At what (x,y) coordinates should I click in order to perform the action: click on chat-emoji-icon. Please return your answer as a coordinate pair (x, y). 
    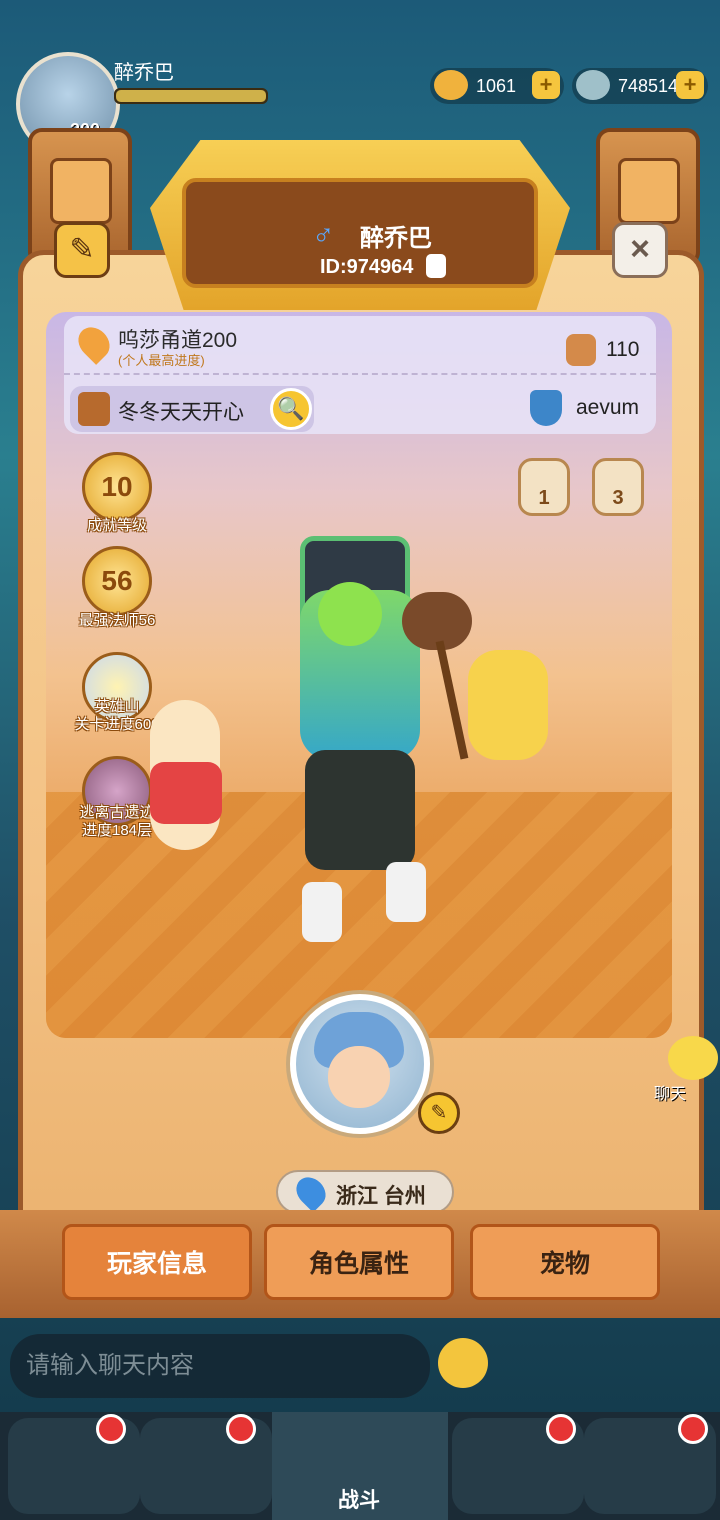
    Looking at the image, I should click on (693, 1058).